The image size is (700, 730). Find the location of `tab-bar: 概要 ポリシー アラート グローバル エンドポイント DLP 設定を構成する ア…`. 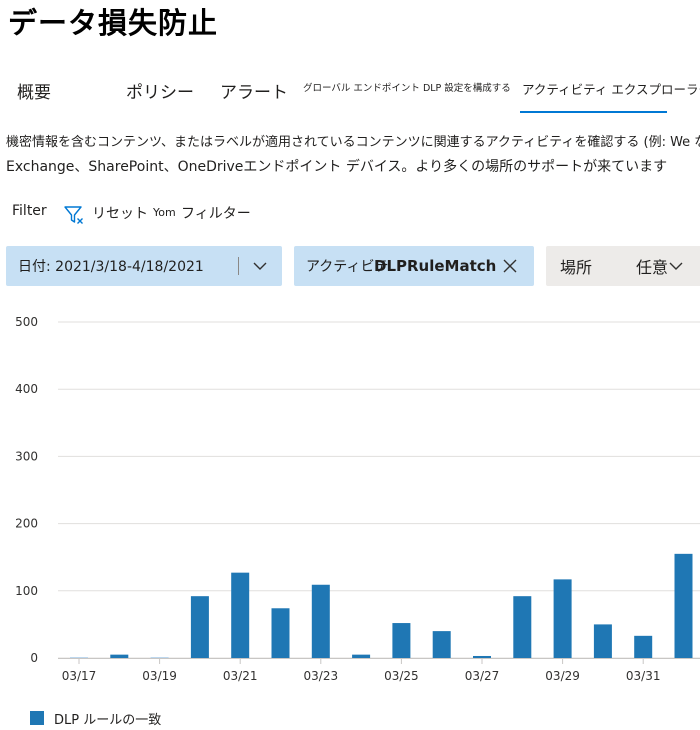

tab-bar: 概要 ポリシー アラート グローバル エンドポイント DLP 設定を構成する ア… is located at coordinates (350, 93).